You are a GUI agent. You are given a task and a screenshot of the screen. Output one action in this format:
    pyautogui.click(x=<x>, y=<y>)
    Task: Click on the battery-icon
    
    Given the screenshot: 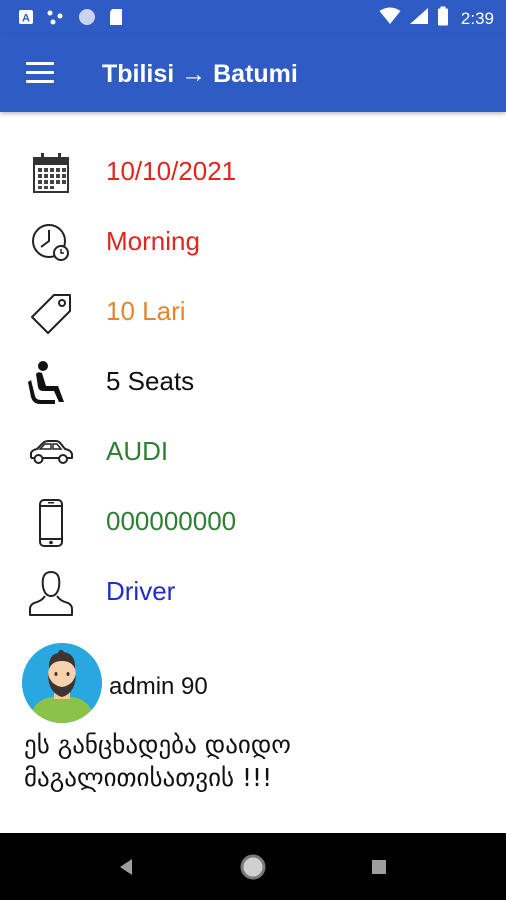 What is the action you would take?
    pyautogui.click(x=443, y=18)
    